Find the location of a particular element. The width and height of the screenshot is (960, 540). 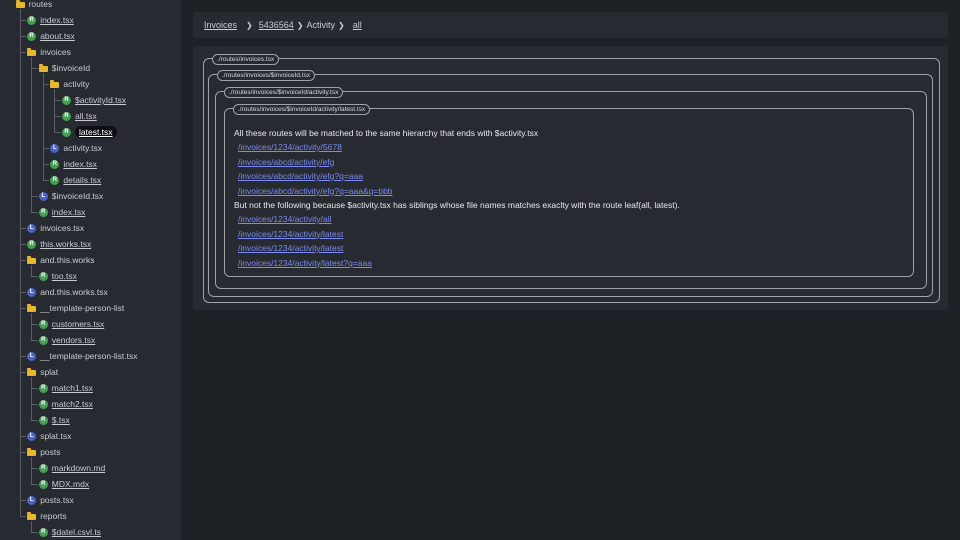

breadcrumb-invoices-link: Invoices is located at coordinates (220, 25).